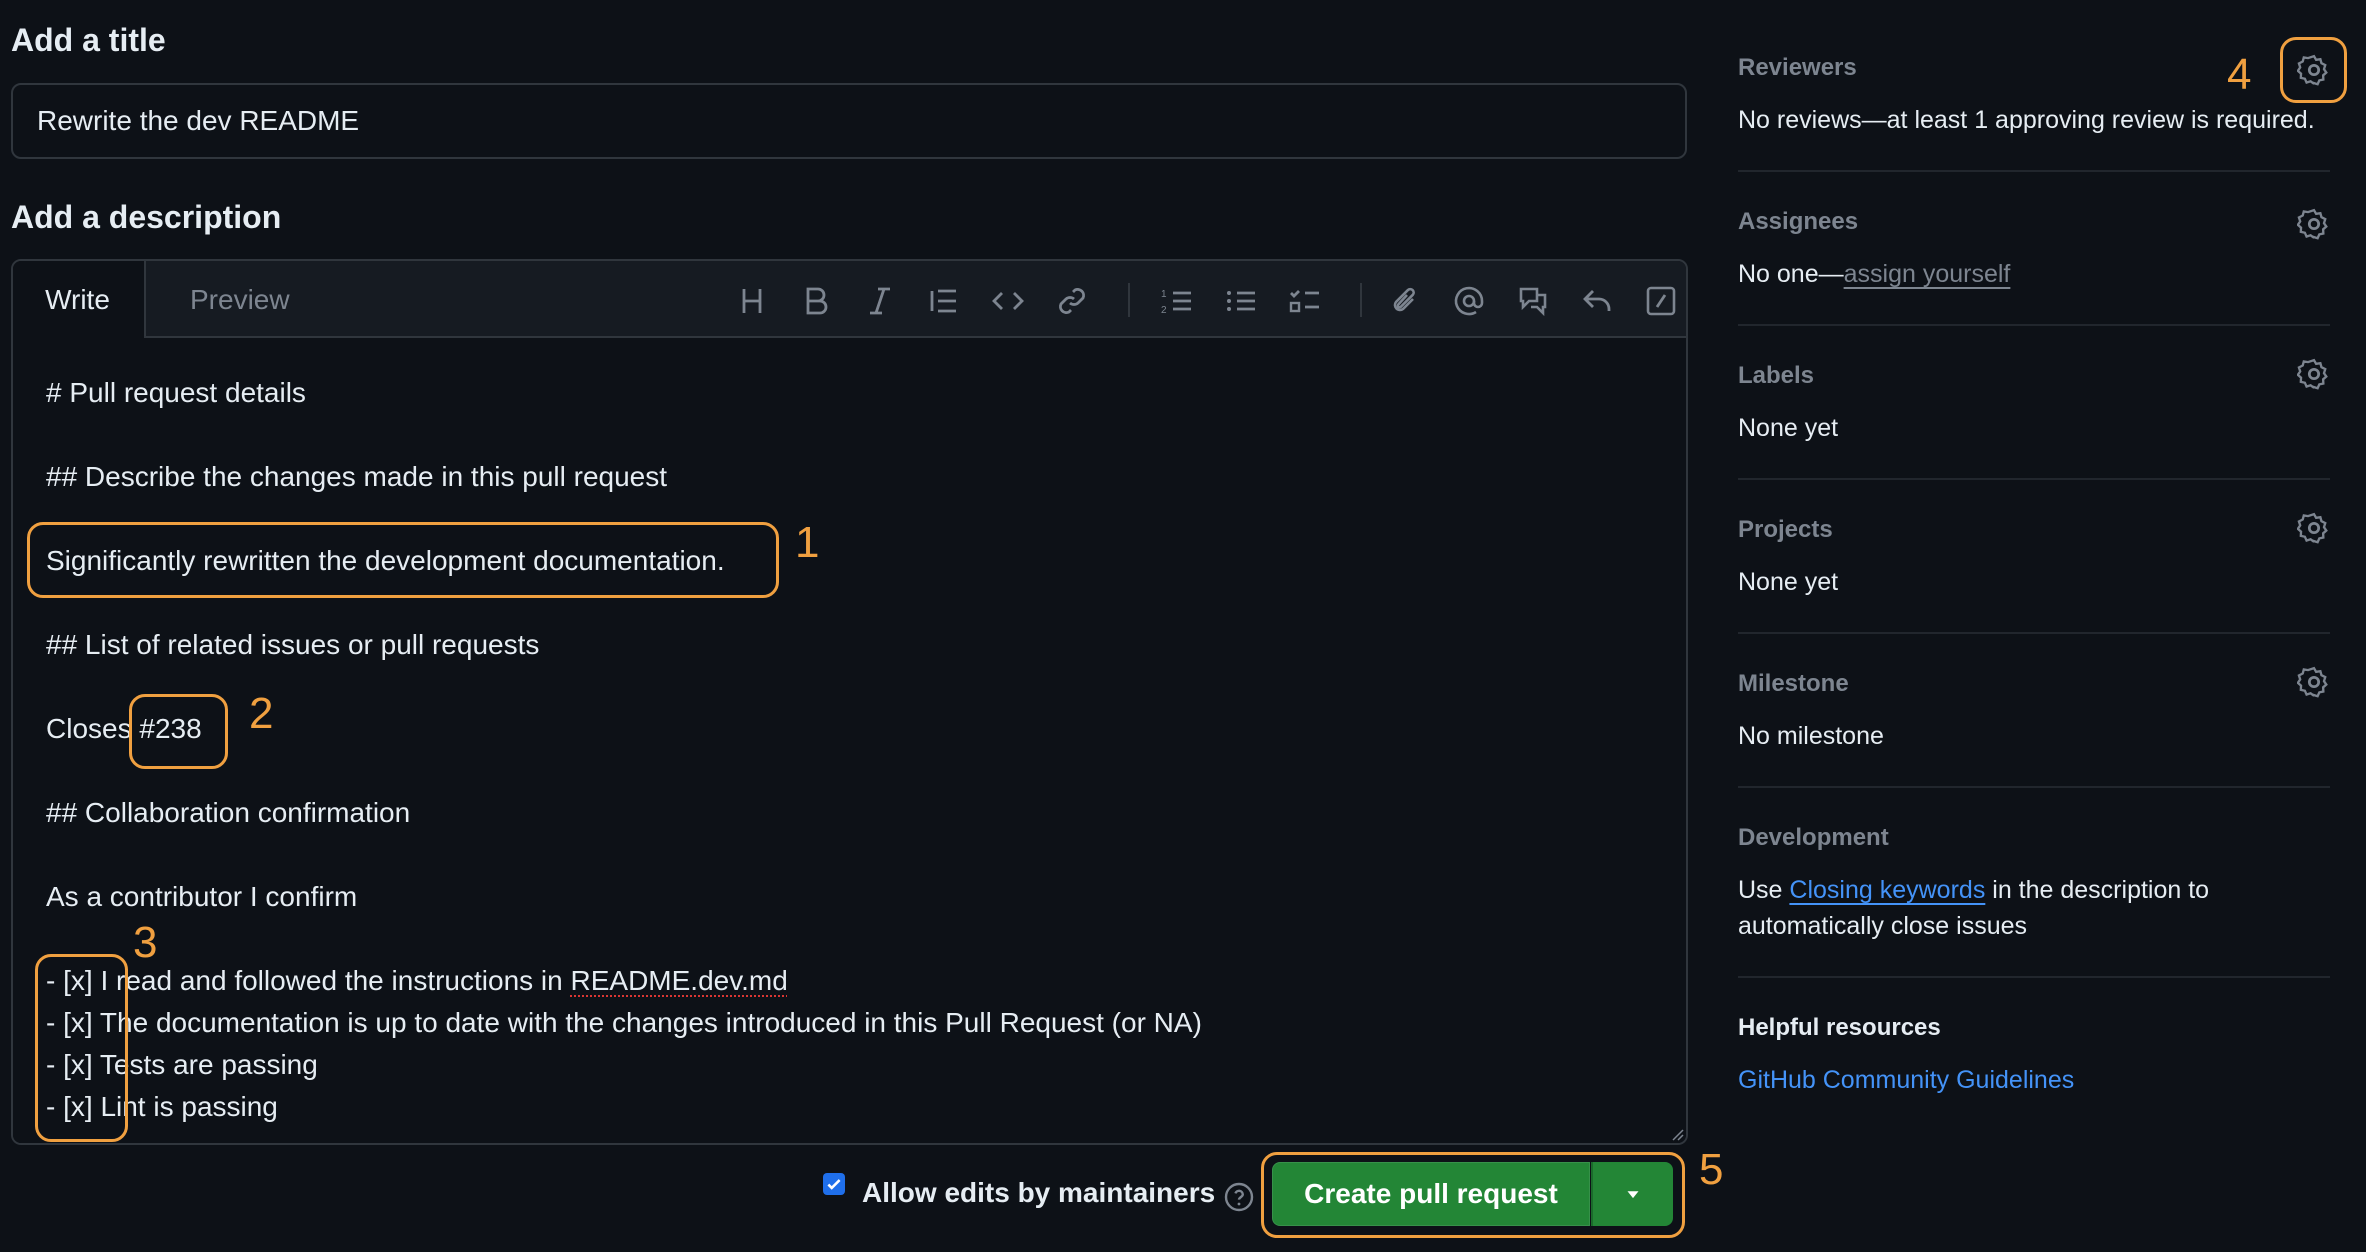 This screenshot has height=1252, width=2366. I want to click on closing-keywords-link: Closing keywords, so click(1887, 890).